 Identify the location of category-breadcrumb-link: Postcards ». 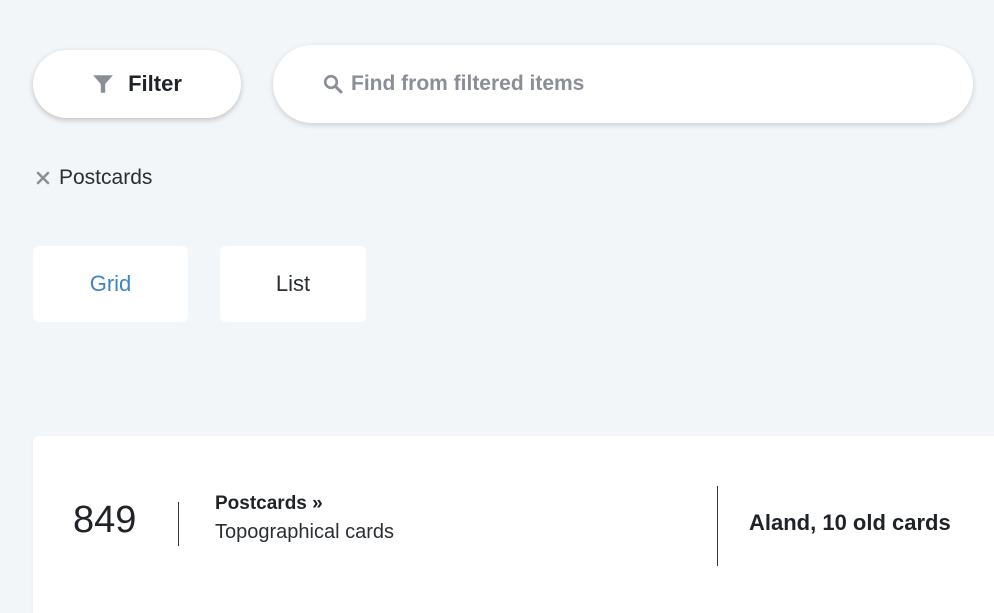
(304, 504).